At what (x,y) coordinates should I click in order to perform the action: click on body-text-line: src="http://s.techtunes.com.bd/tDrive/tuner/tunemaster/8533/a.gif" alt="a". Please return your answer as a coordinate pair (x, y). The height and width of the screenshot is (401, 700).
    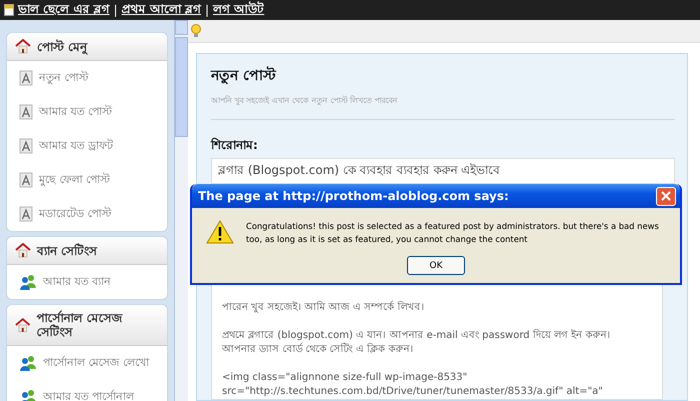
    Looking at the image, I should click on (413, 392).